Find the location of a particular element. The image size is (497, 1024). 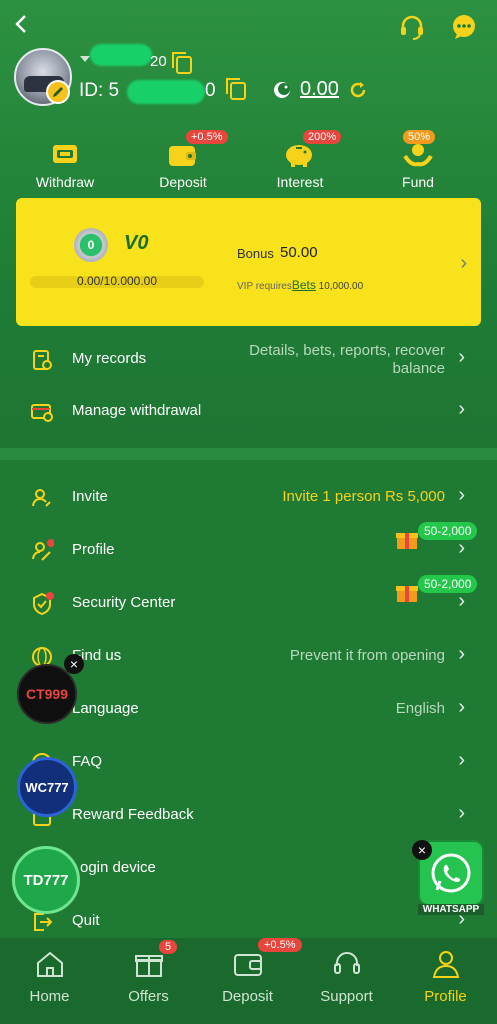

menu-label: Quit is located at coordinates (86, 920).